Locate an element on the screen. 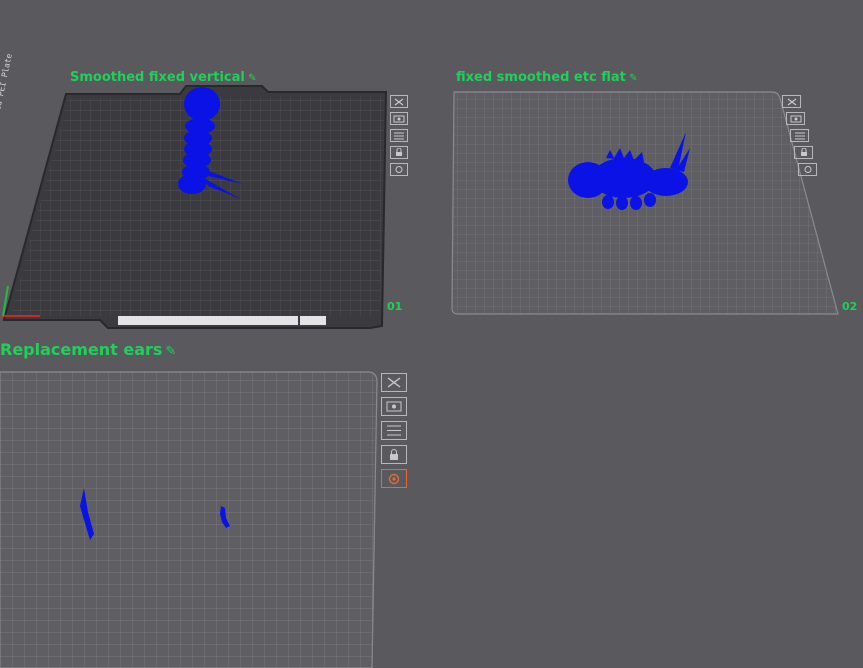 This screenshot has height=668, width=863. plate-3-toolbar is located at coordinates (394, 430).